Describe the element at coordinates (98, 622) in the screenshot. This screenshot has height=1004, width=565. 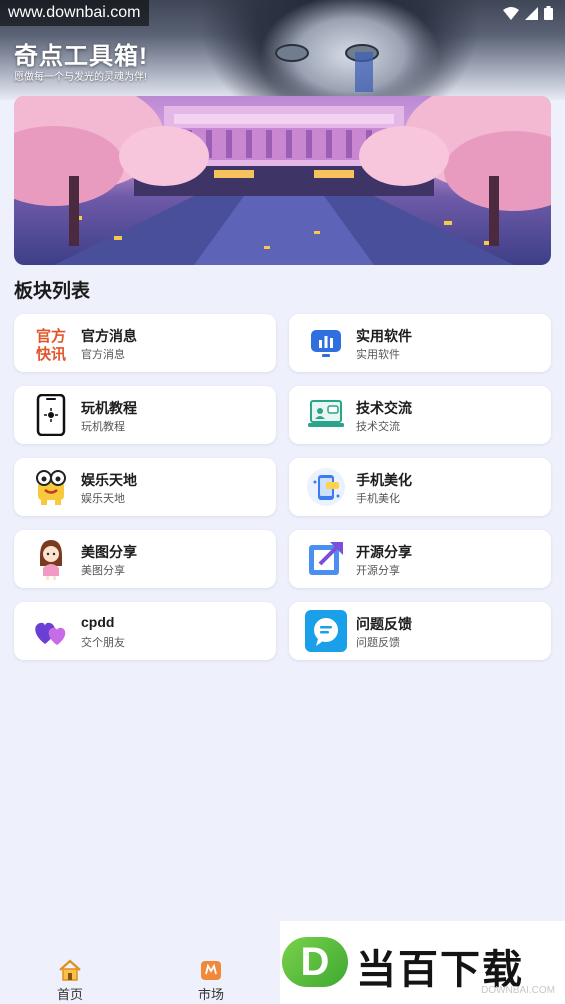
I see `card-title: cpdd` at that location.